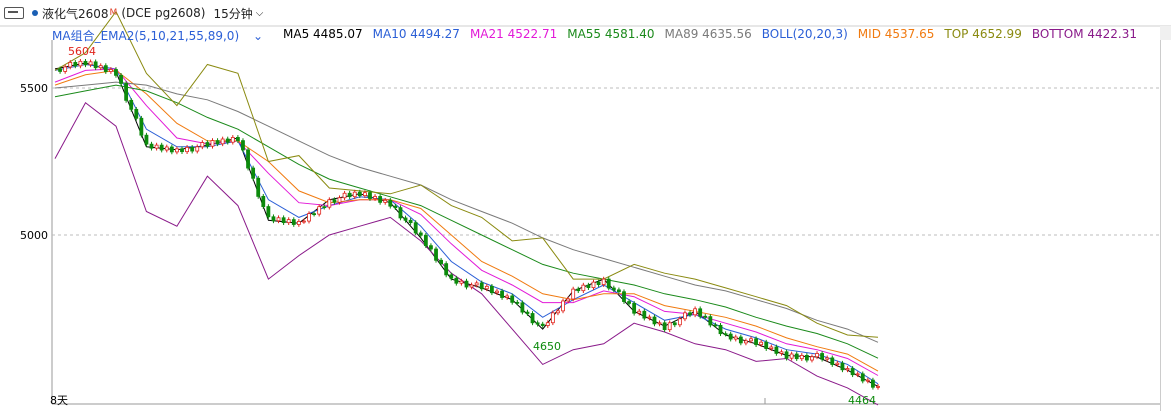 The width and height of the screenshot is (1171, 411). I want to click on window-menu-icon, so click(14, 13).